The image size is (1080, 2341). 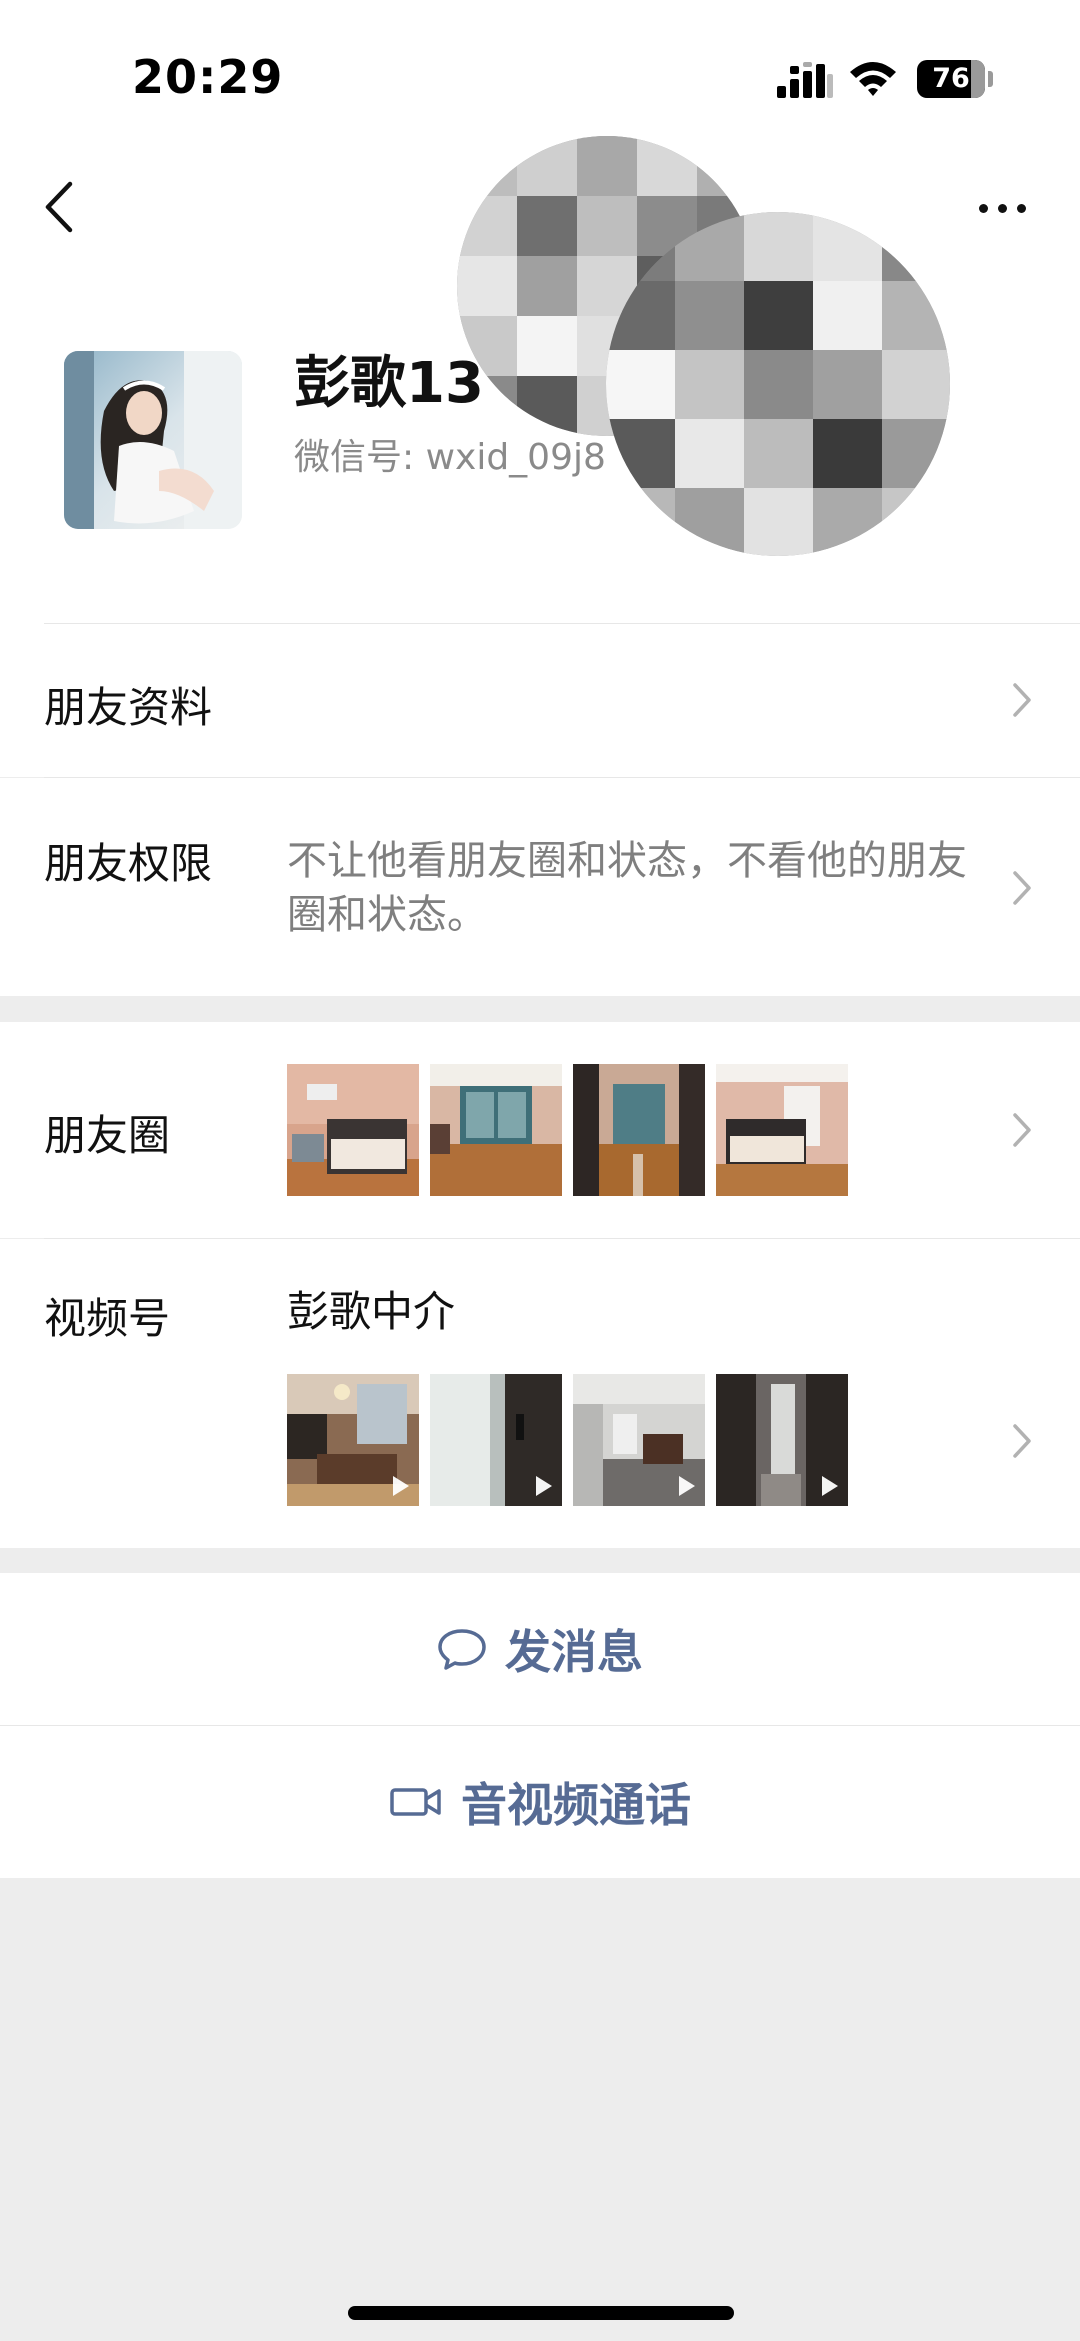 What do you see at coordinates (208, 77) in the screenshot?
I see `status-time: 20:29` at bounding box center [208, 77].